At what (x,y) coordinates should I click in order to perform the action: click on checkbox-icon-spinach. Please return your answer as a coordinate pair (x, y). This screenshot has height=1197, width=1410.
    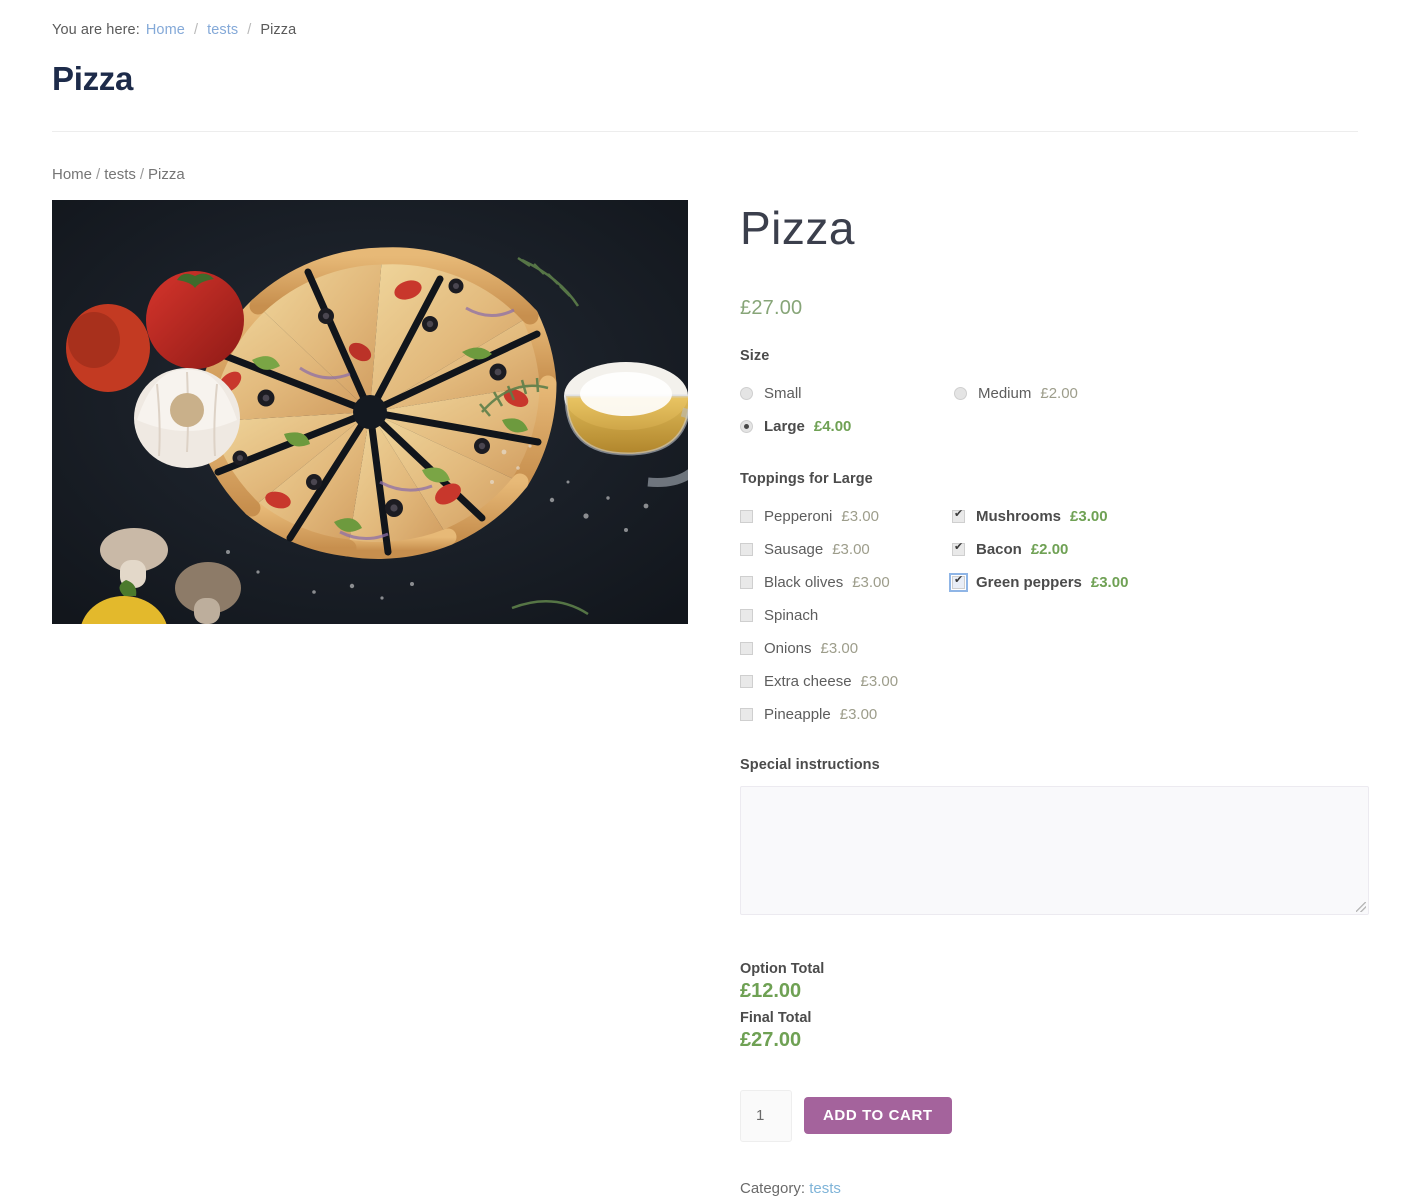
    Looking at the image, I should click on (750, 615).